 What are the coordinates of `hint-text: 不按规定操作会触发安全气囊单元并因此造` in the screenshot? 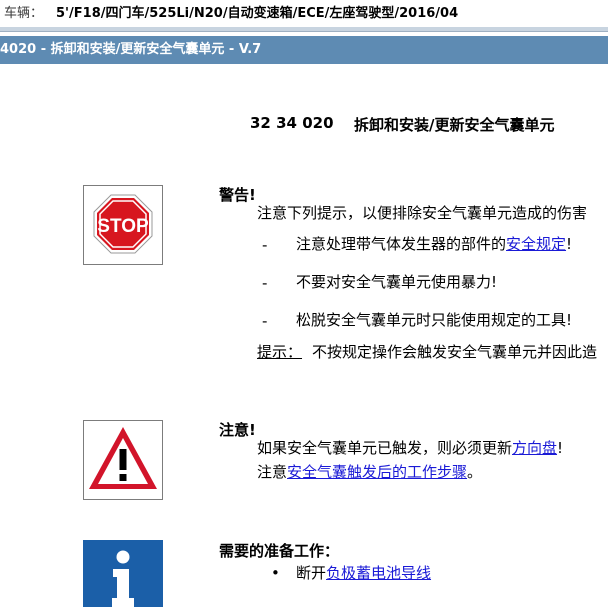 It's located at (455, 352).